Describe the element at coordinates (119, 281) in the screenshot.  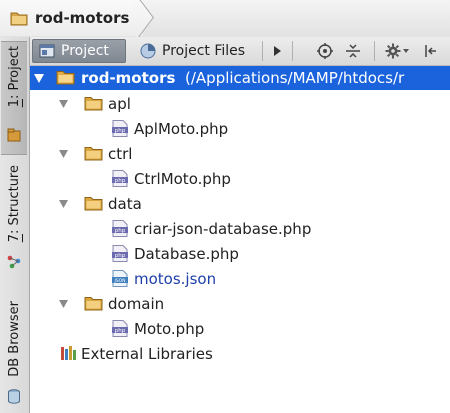
I see `svg-text: JSON` at that location.